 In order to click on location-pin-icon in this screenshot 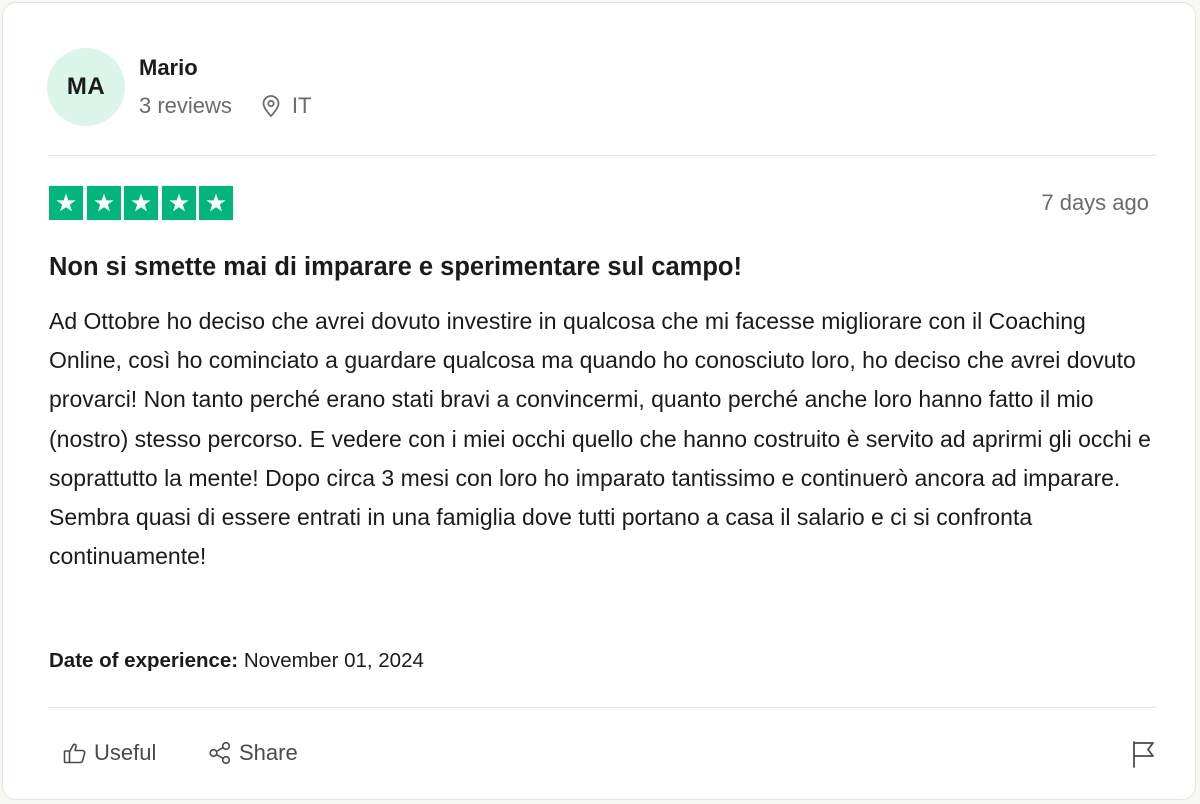, I will do `click(271, 106)`.